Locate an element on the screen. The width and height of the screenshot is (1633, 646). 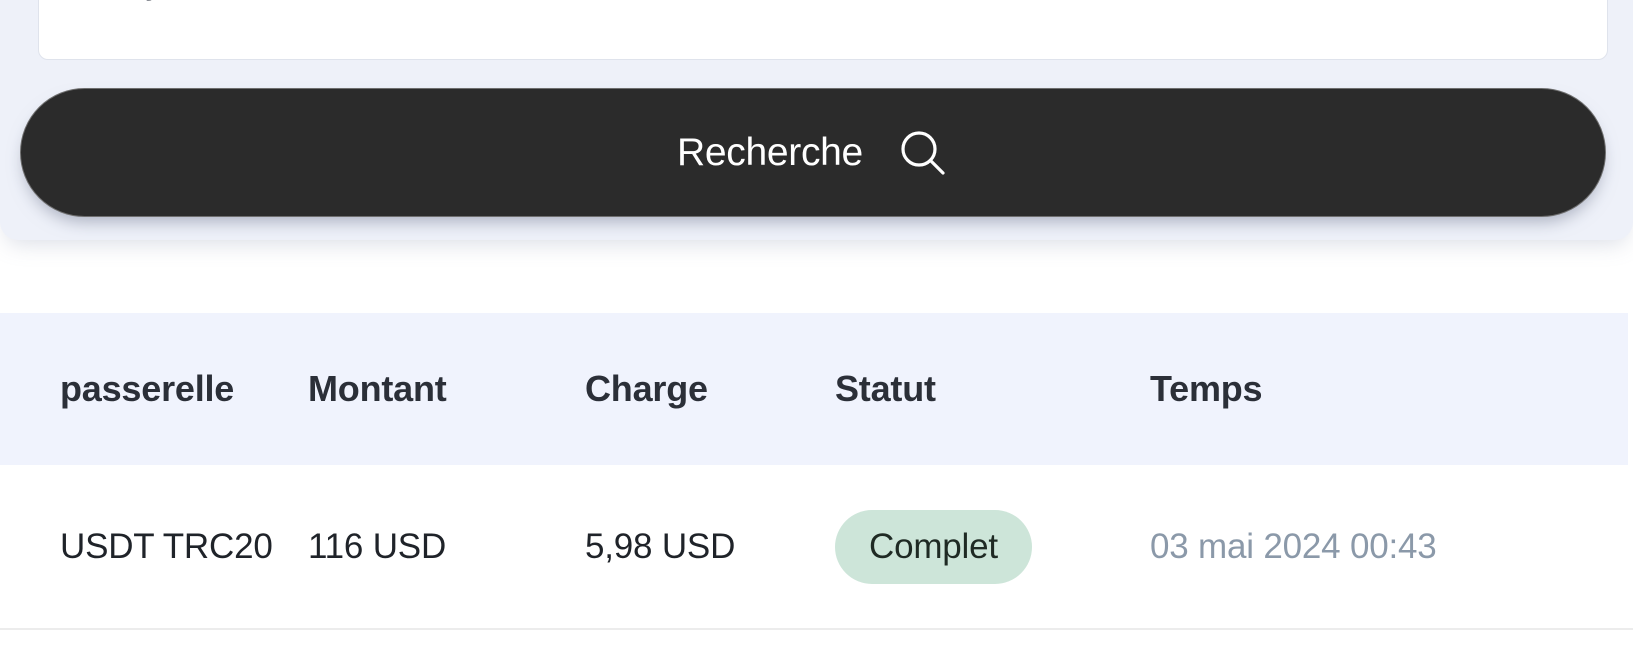
cell-status: Complet is located at coordinates (992, 546).